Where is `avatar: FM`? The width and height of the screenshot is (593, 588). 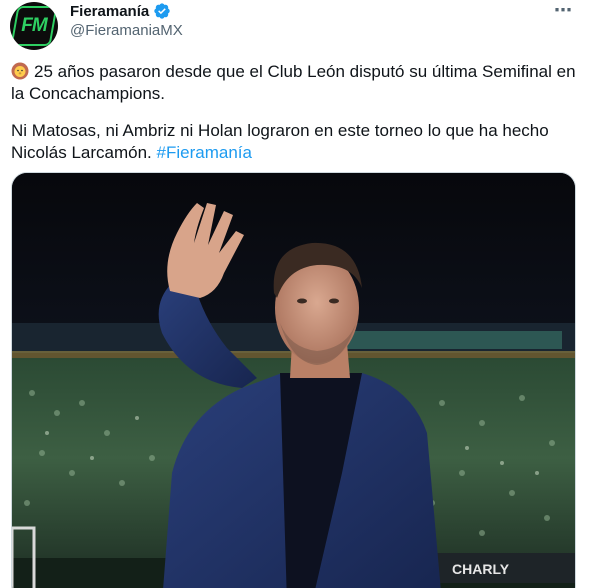
avatar: FM is located at coordinates (34, 26).